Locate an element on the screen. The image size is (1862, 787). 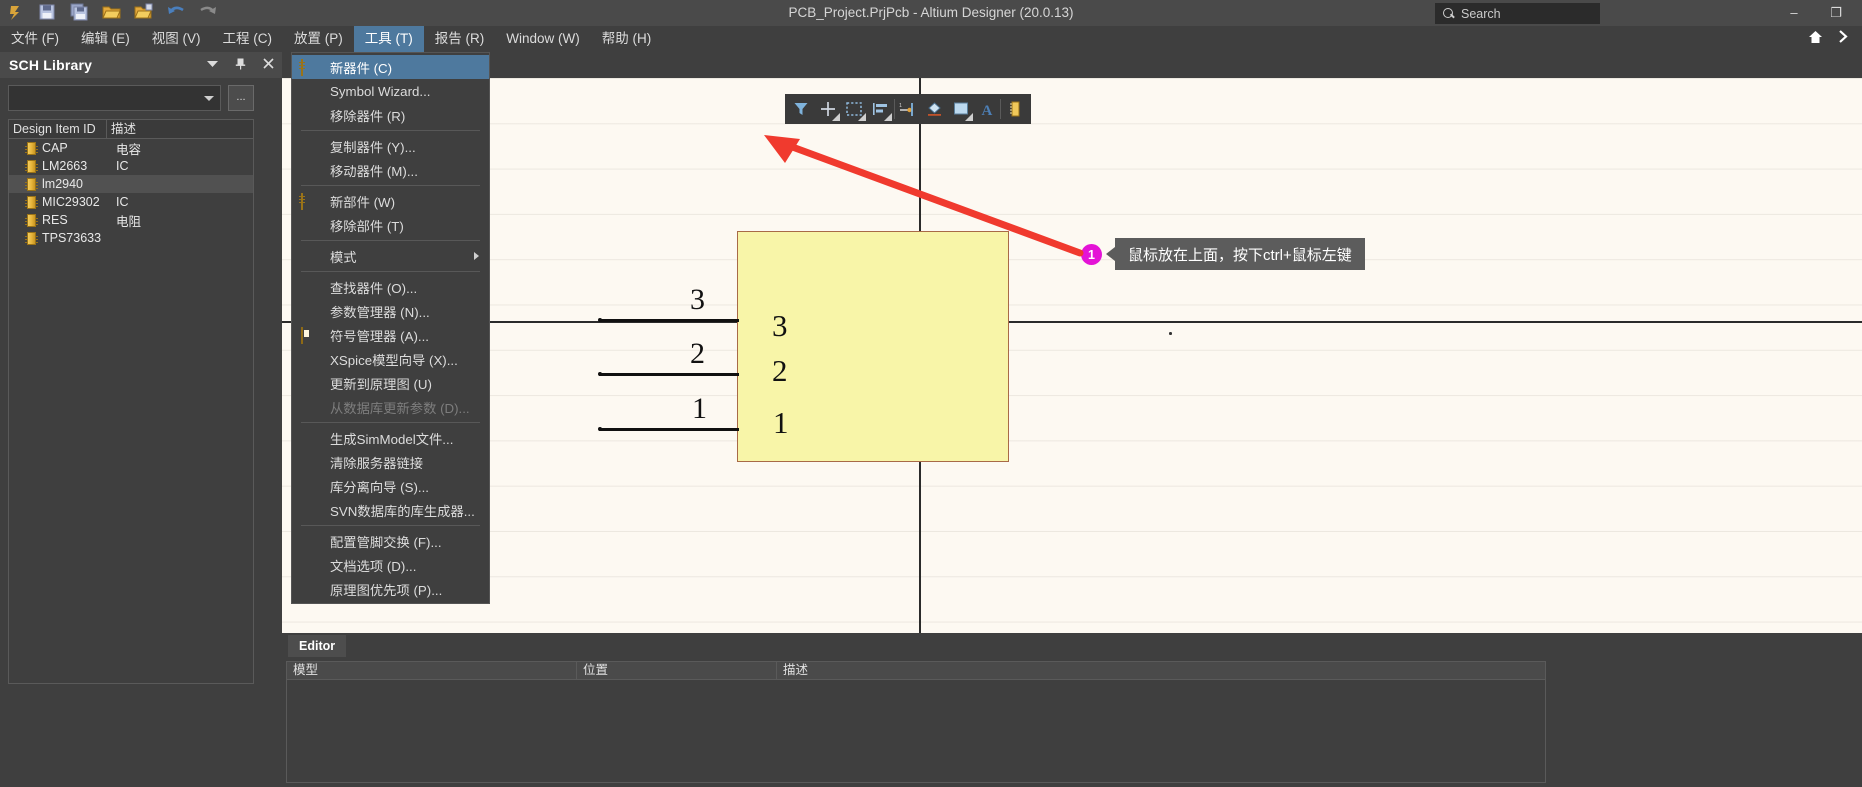
column-header-location: 位置 is located at coordinates (677, 670).